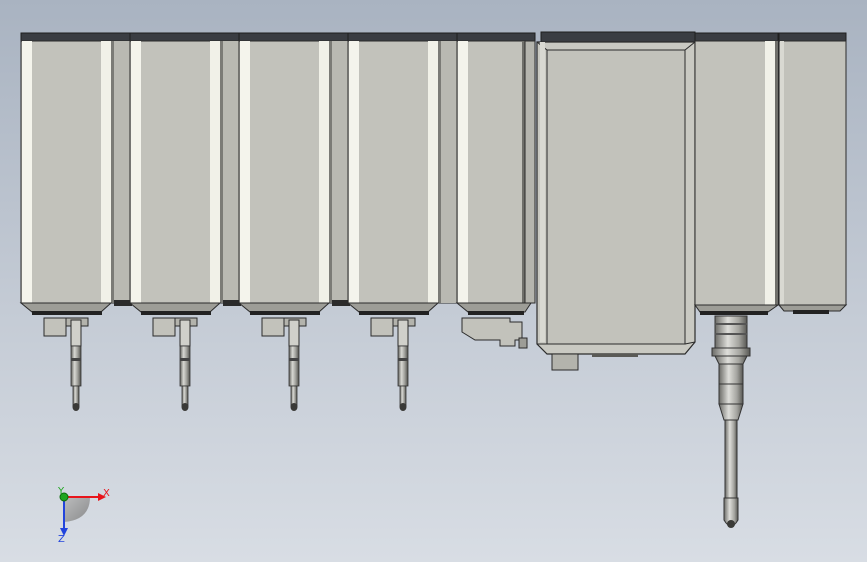  Describe the element at coordinates (737, 280) in the screenshot. I see `main-sensor-module` at that location.